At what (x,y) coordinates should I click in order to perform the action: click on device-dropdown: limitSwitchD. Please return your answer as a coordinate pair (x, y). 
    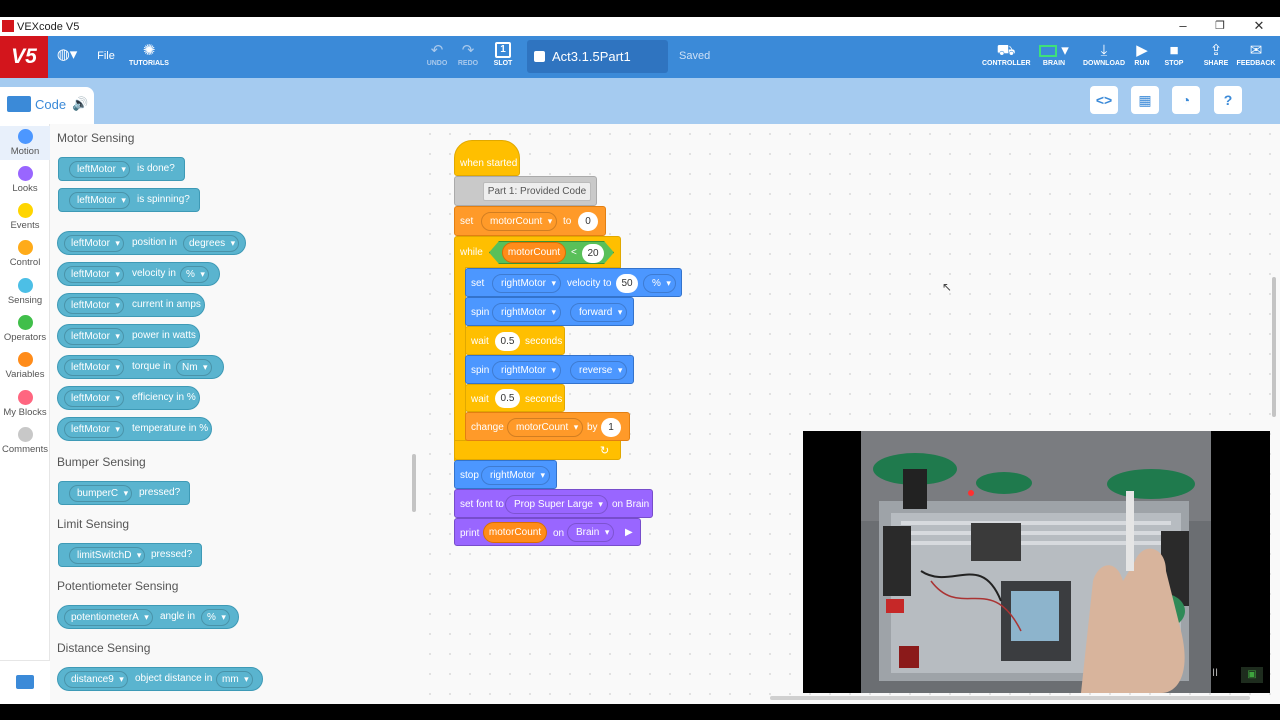
    Looking at the image, I should click on (107, 555).